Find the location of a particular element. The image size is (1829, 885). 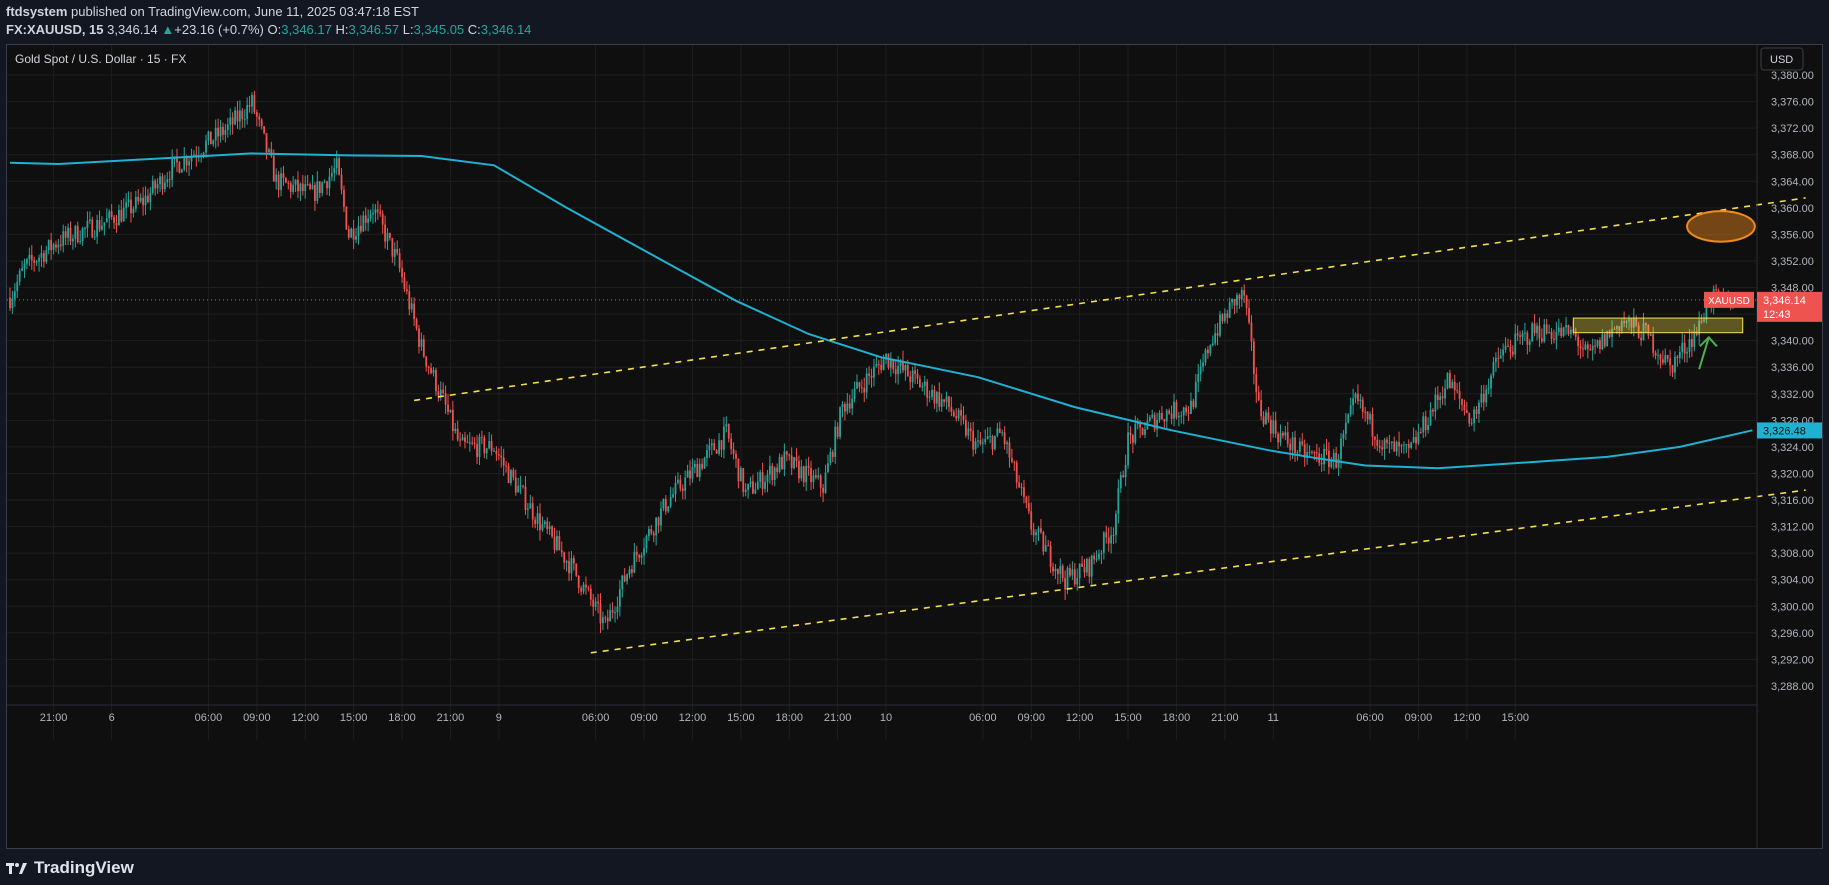

publisher-name: ftdsystem is located at coordinates (36, 11).